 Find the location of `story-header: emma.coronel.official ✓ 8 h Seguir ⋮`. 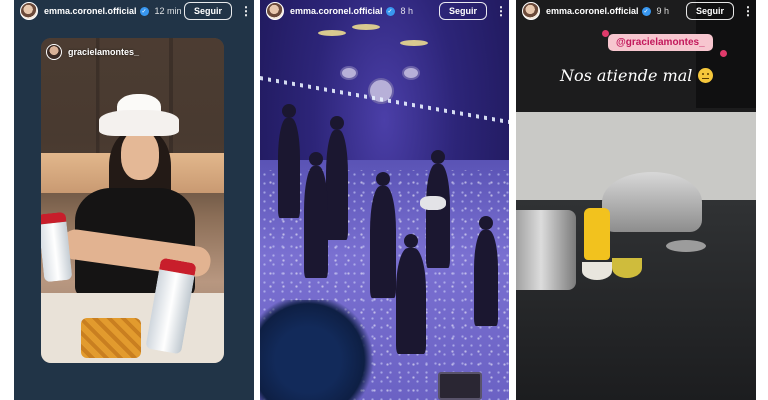

story-header: emma.coronel.official ✓ 8 h Seguir ⋮ is located at coordinates (384, 11).